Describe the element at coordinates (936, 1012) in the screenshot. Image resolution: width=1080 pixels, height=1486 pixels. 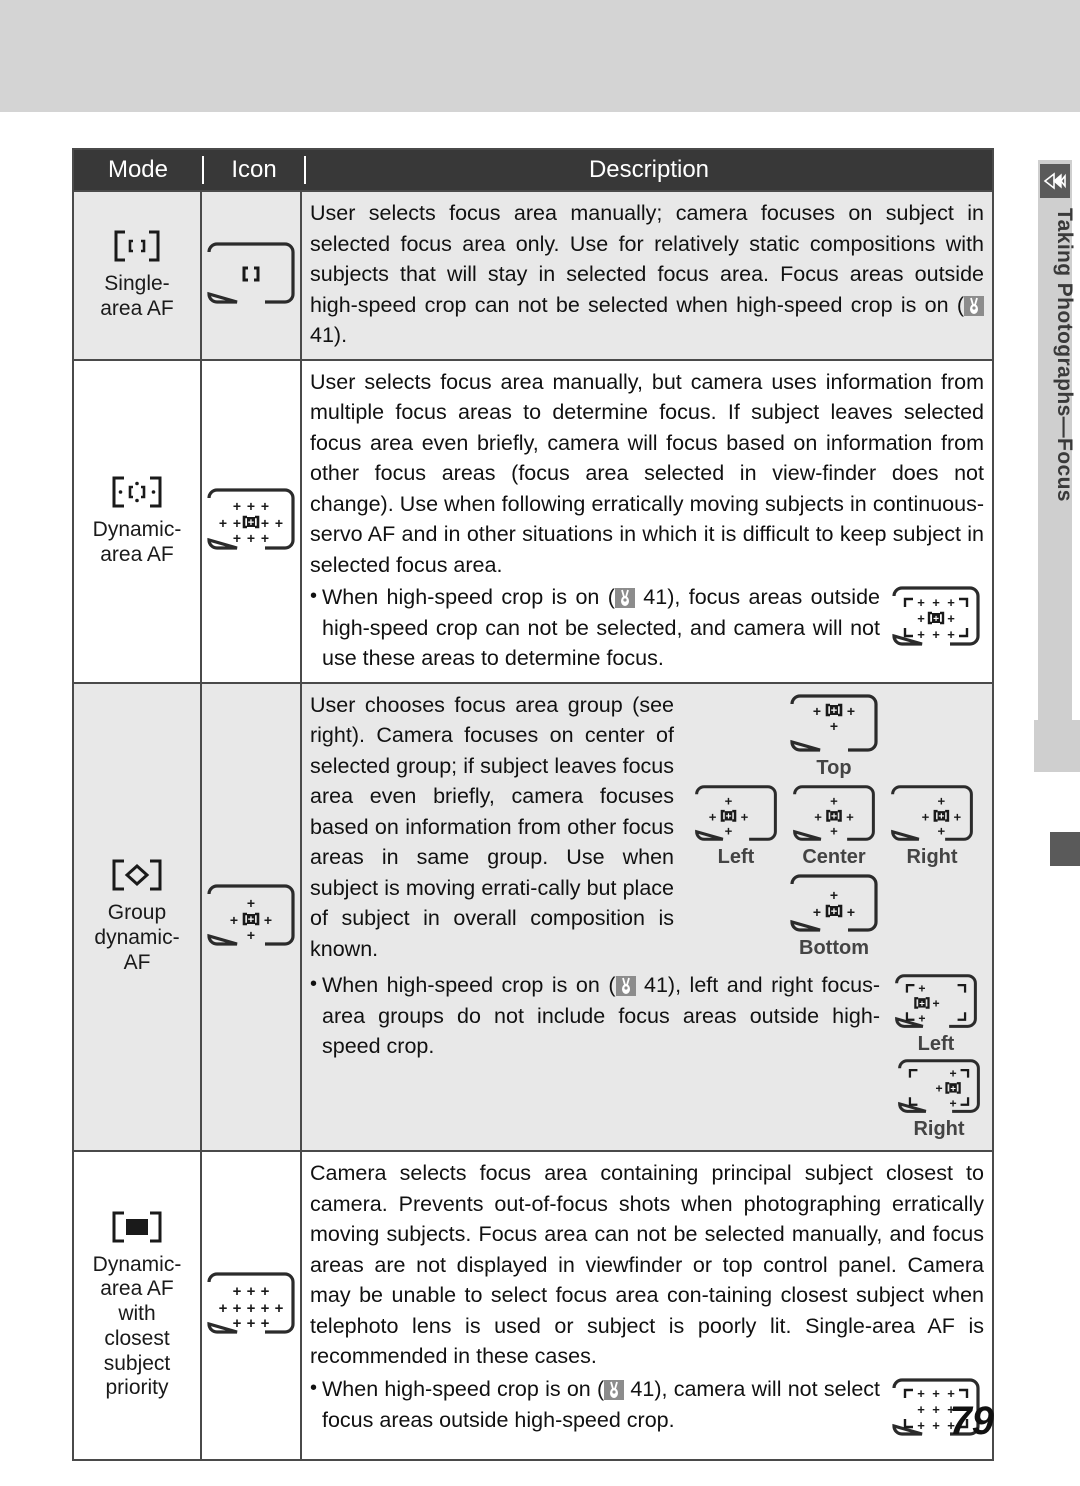
I see `figure-crop-group-left: + + + + Left` at that location.